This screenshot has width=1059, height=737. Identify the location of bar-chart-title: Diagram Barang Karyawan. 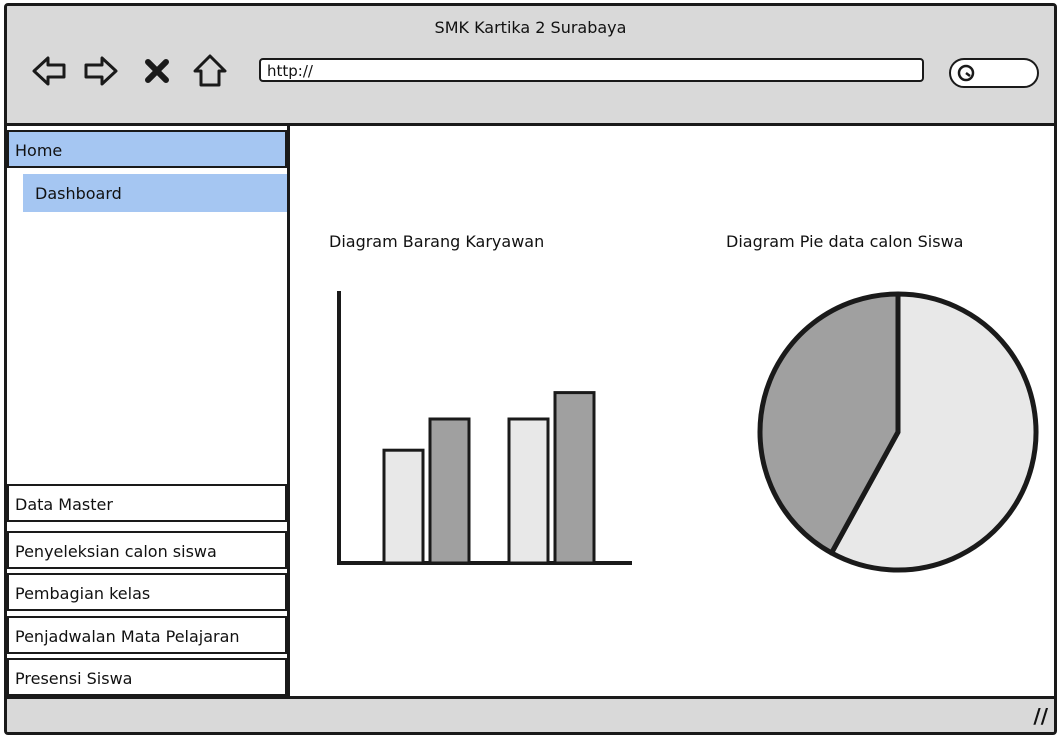
(437, 241).